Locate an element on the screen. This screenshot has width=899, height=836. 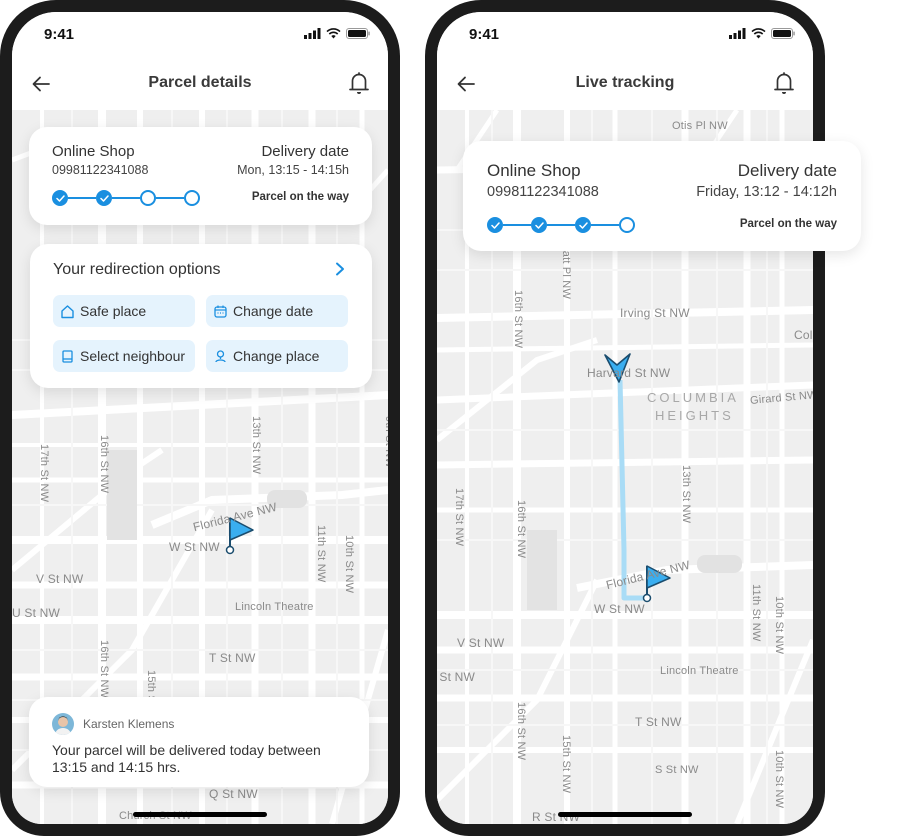
district-label: HEIGHTS is located at coordinates (694, 415).